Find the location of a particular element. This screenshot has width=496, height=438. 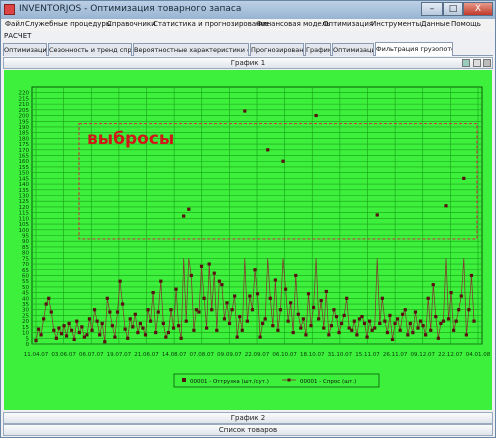

minimize-button: – is located at coordinates (432, 9).